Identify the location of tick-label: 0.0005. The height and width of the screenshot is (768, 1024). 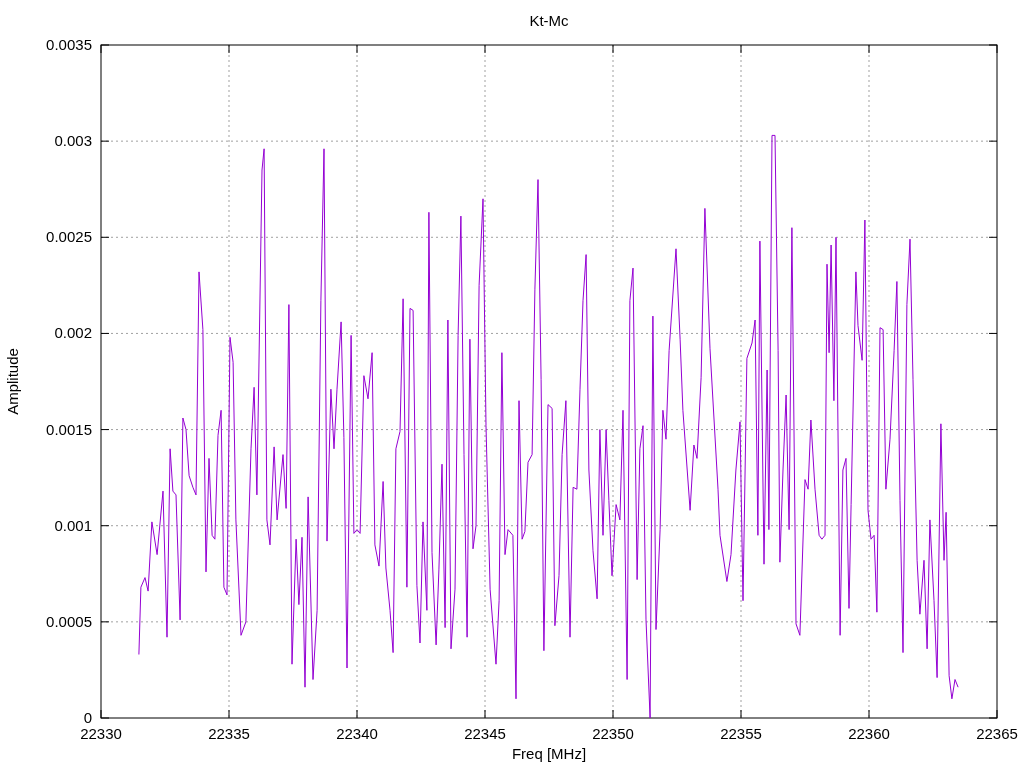
(69, 621).